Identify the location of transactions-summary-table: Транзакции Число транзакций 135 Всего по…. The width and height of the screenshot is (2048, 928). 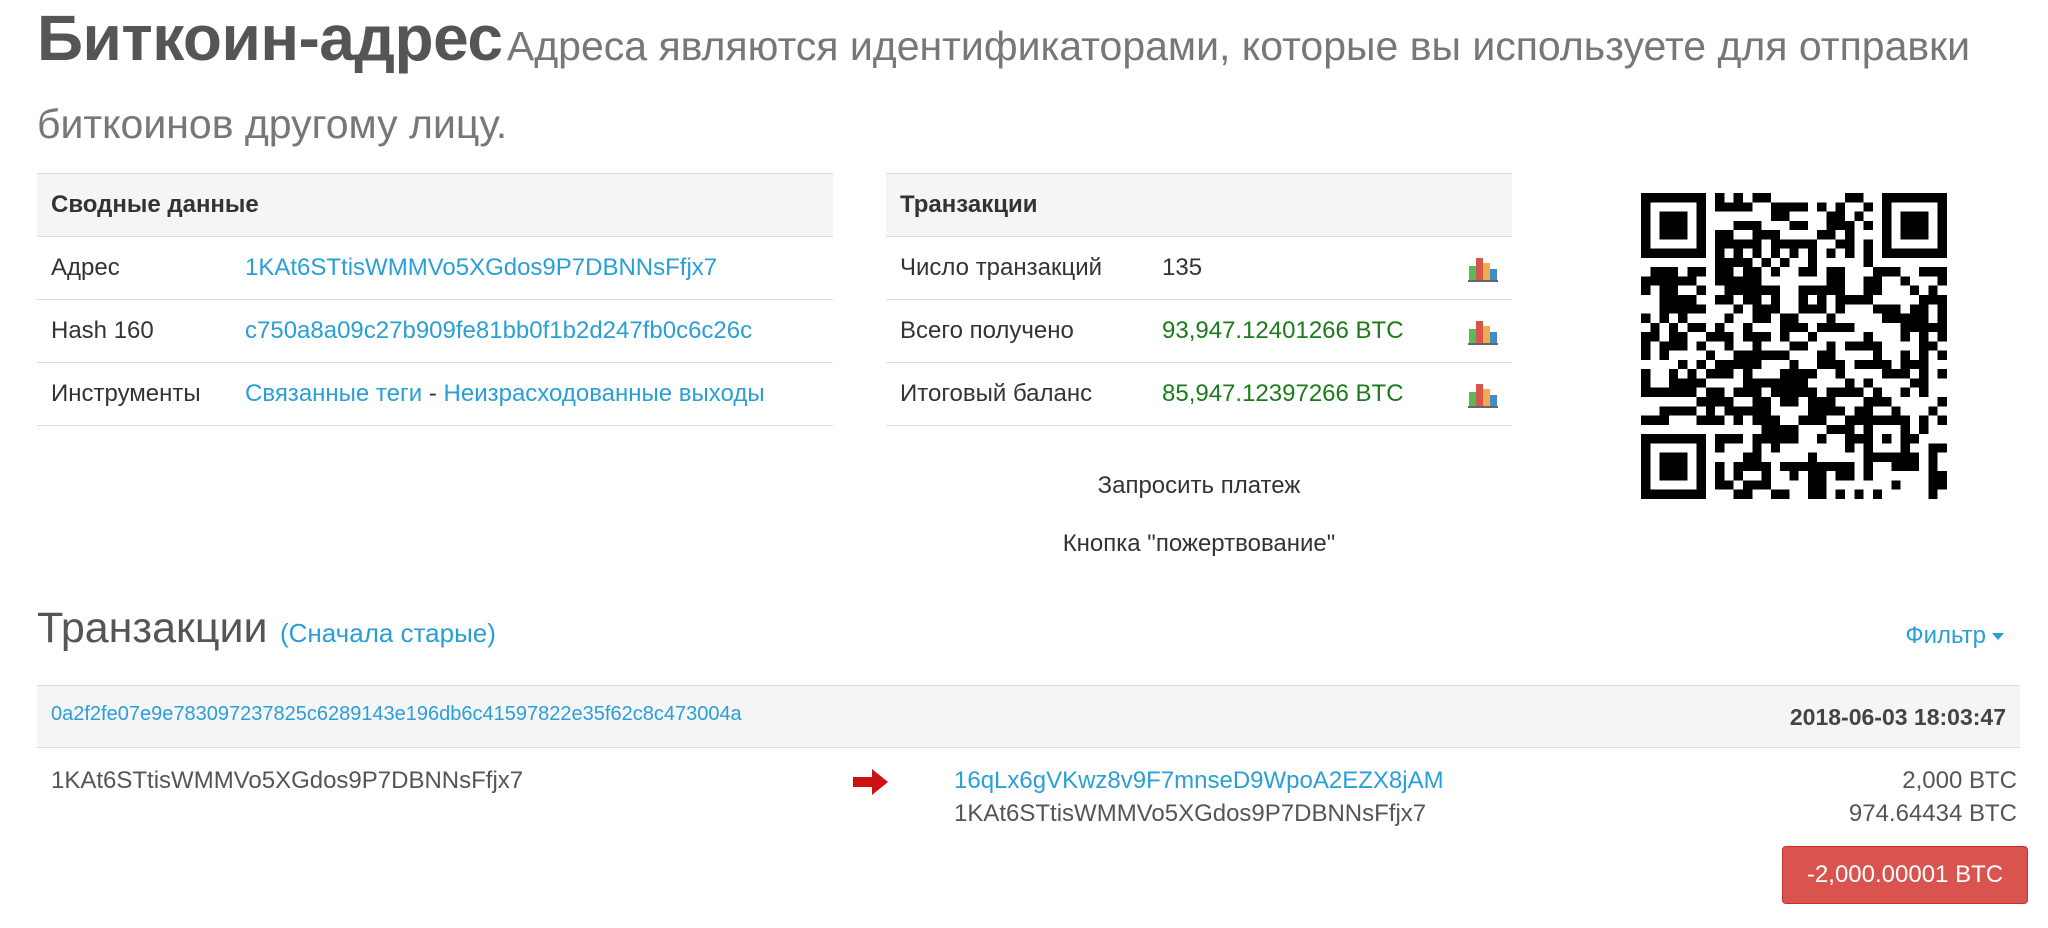
(1199, 299).